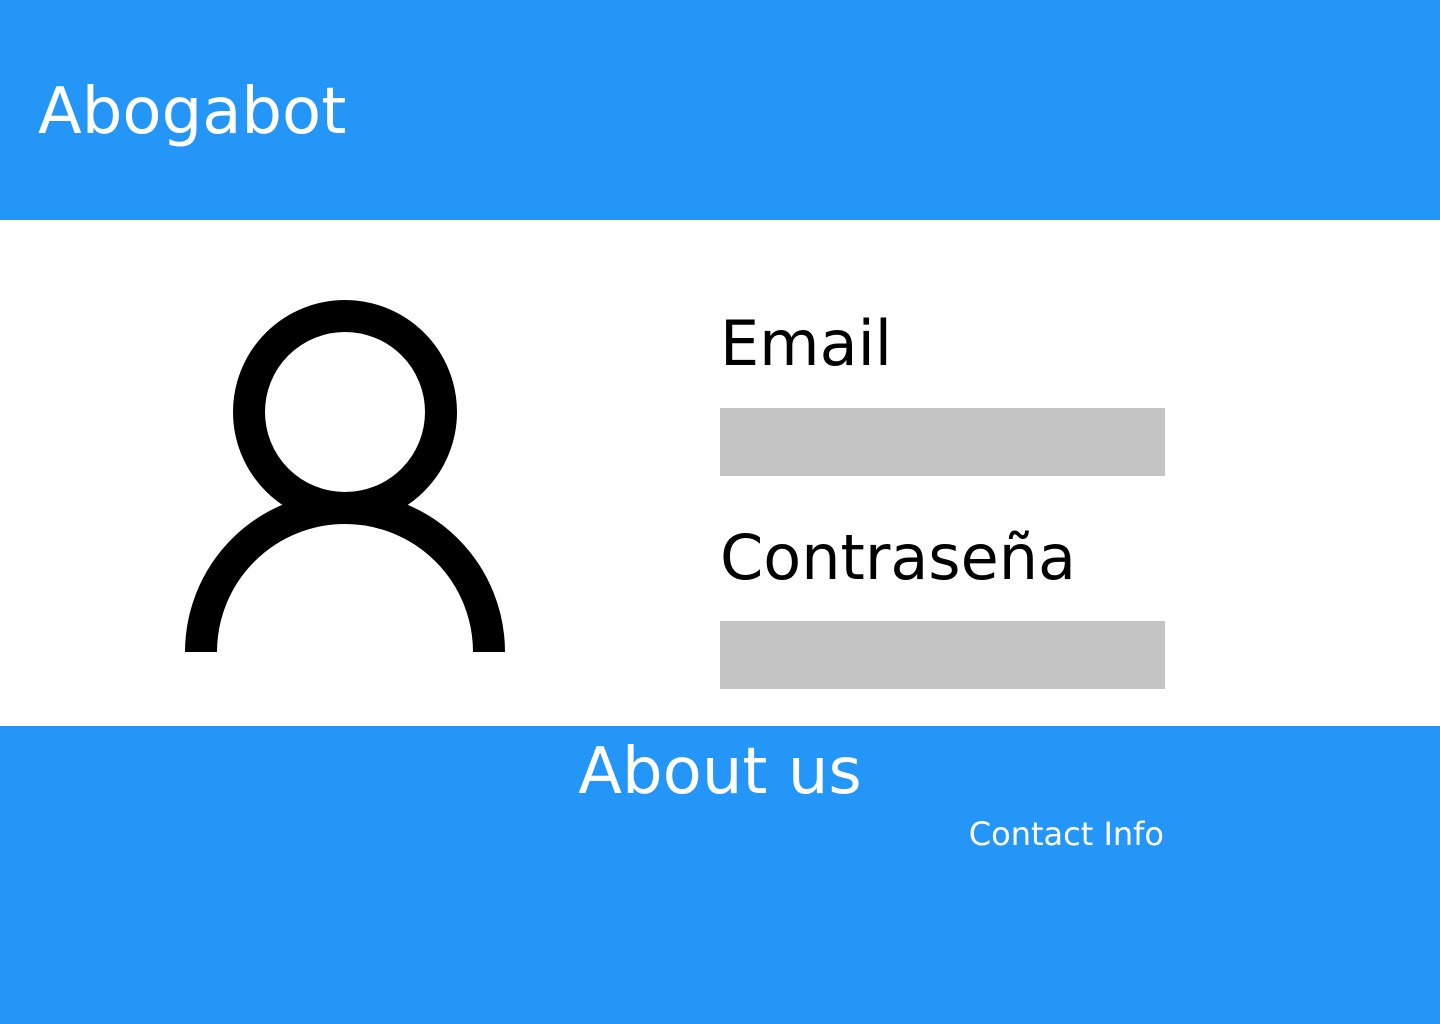 Image resolution: width=1440 pixels, height=1024 pixels. What do you see at coordinates (942, 442) in the screenshot?
I see `email-field` at bounding box center [942, 442].